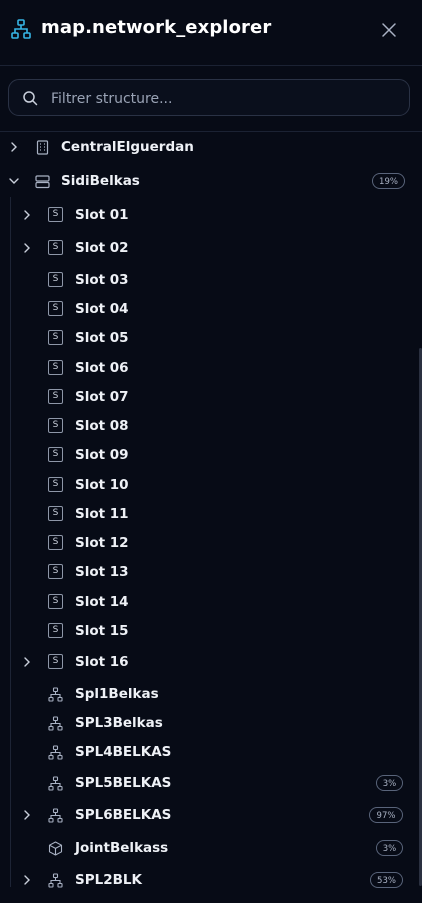 This screenshot has height=903, width=422. I want to click on search-input, so click(221, 99).